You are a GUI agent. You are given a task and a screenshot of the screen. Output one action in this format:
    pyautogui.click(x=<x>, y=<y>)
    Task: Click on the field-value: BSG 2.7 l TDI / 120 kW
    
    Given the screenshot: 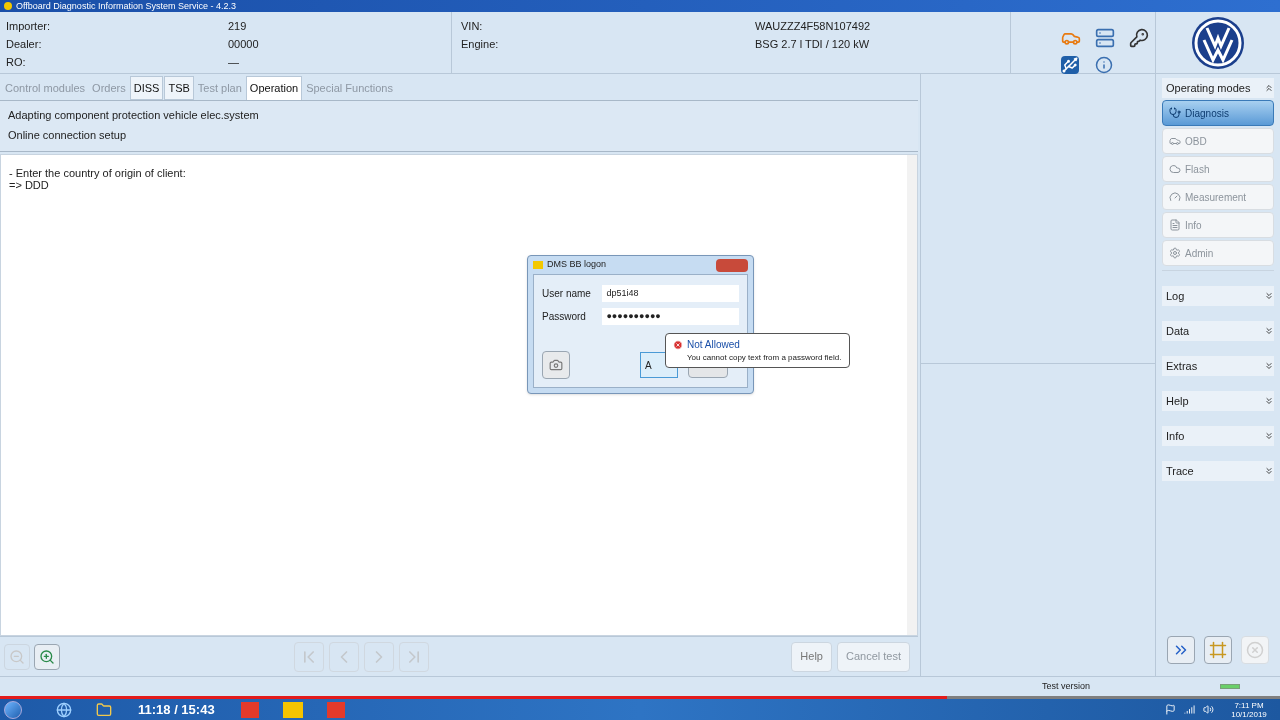 What is the action you would take?
    pyautogui.click(x=812, y=44)
    